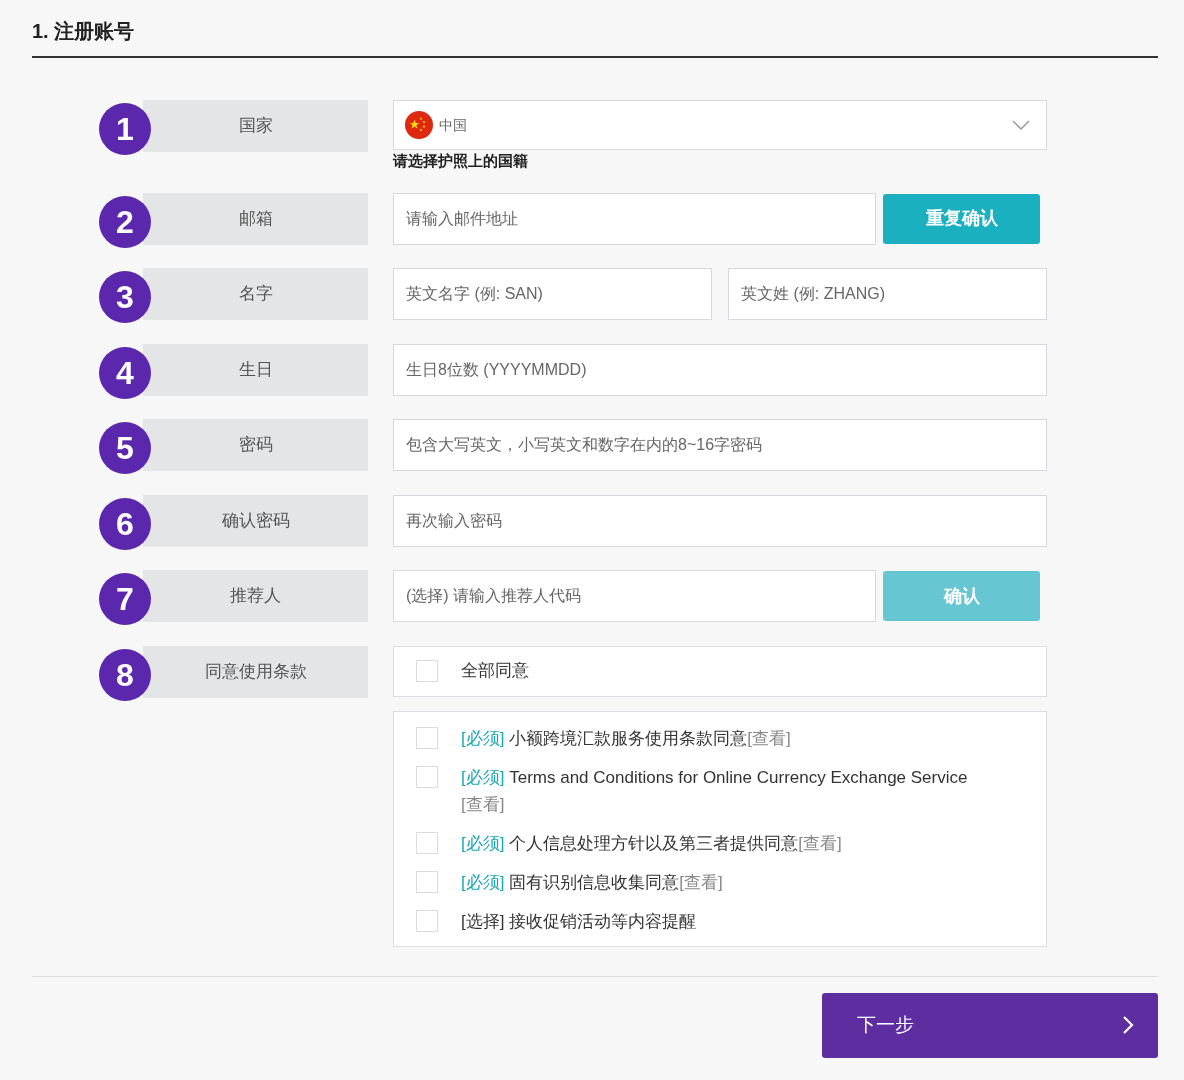 The height and width of the screenshot is (1080, 1184). Describe the element at coordinates (720, 125) in the screenshot. I see `country-select: 中国` at that location.